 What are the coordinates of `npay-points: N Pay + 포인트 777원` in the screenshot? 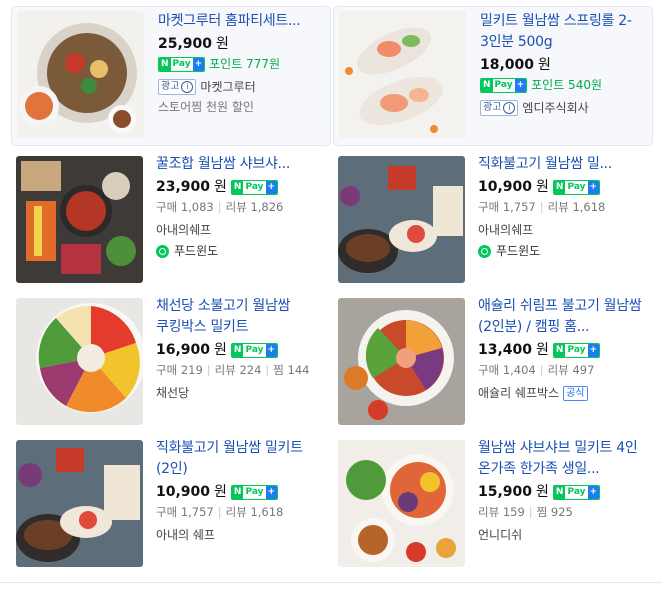 It's located at (243, 64).